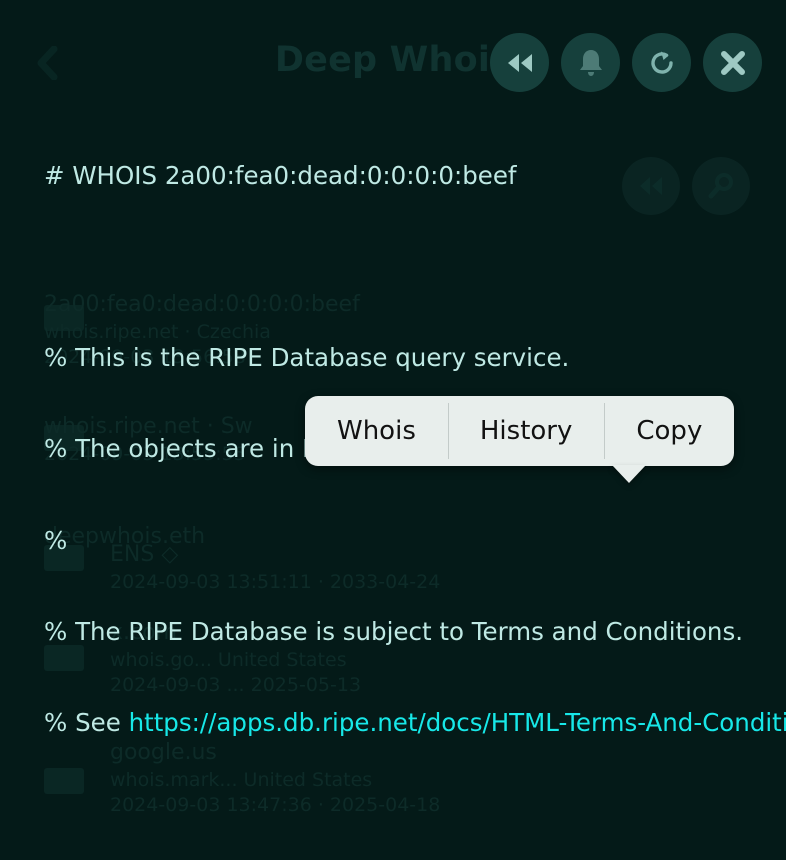 The width and height of the screenshot is (786, 860). Describe the element at coordinates (526, 431) in the screenshot. I see `context-menu-item-history: History` at that location.